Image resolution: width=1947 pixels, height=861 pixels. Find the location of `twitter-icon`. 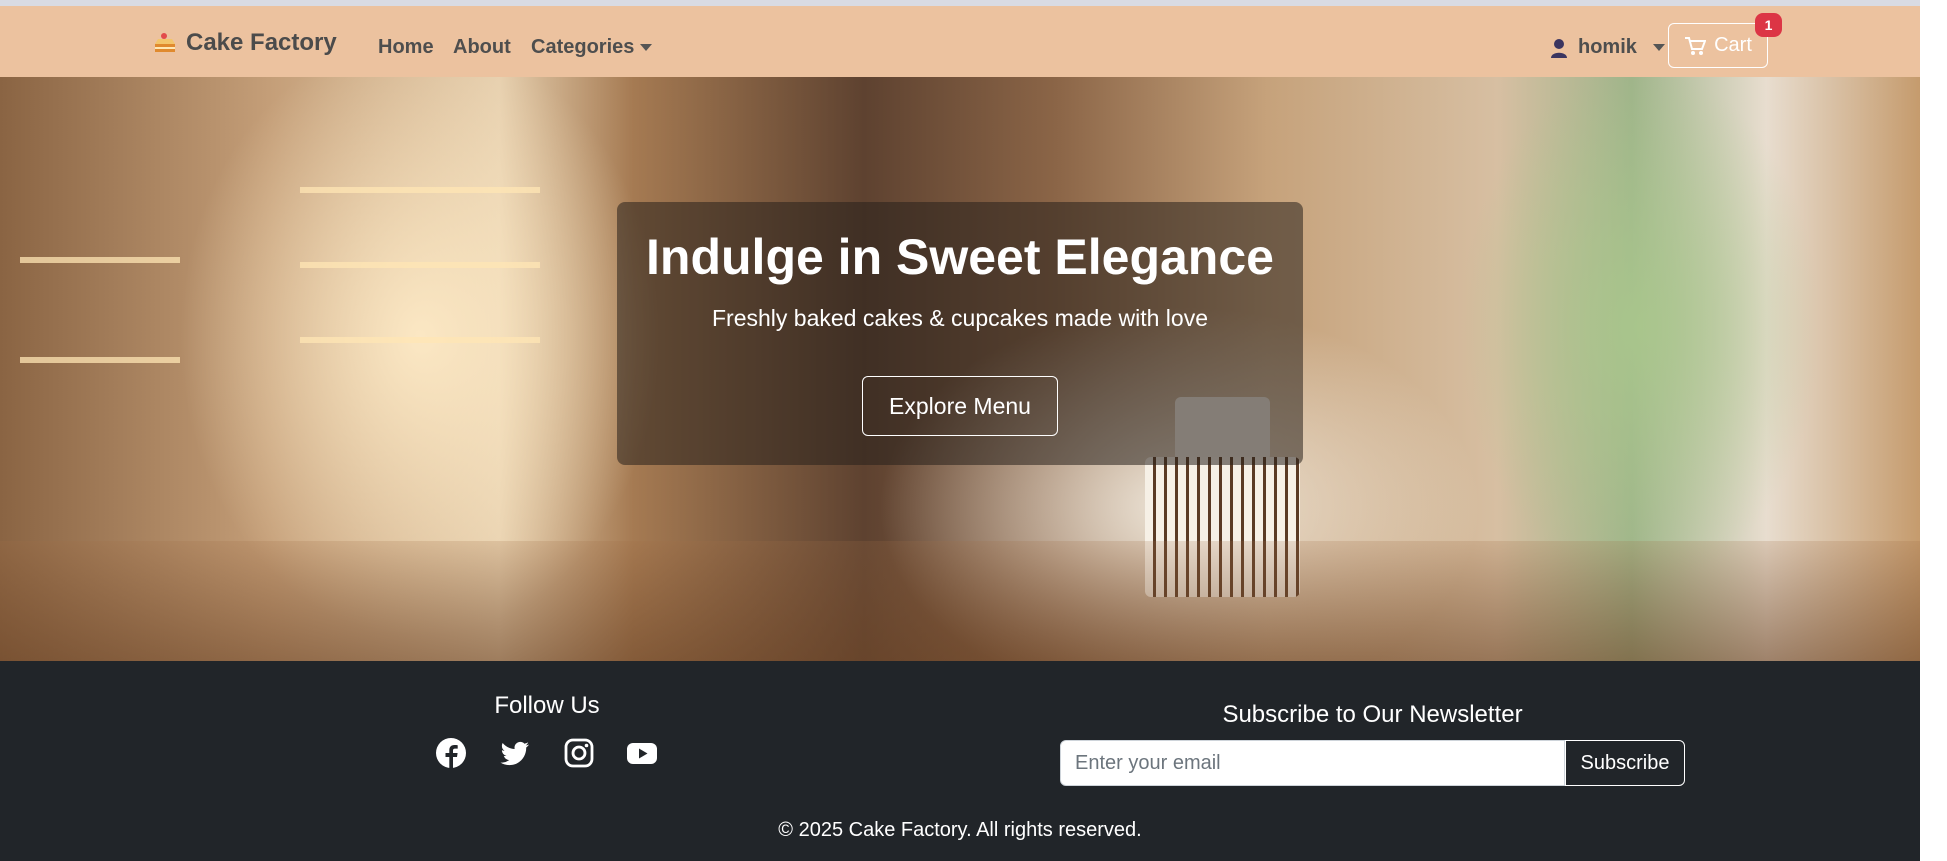

twitter-icon is located at coordinates (515, 753).